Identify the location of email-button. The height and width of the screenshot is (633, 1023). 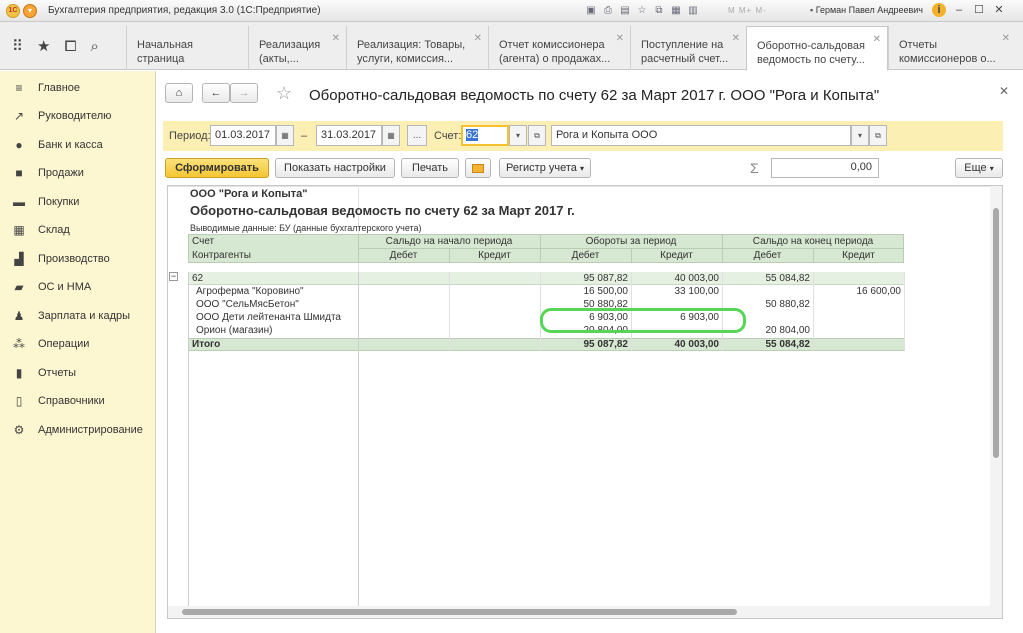
(478, 168).